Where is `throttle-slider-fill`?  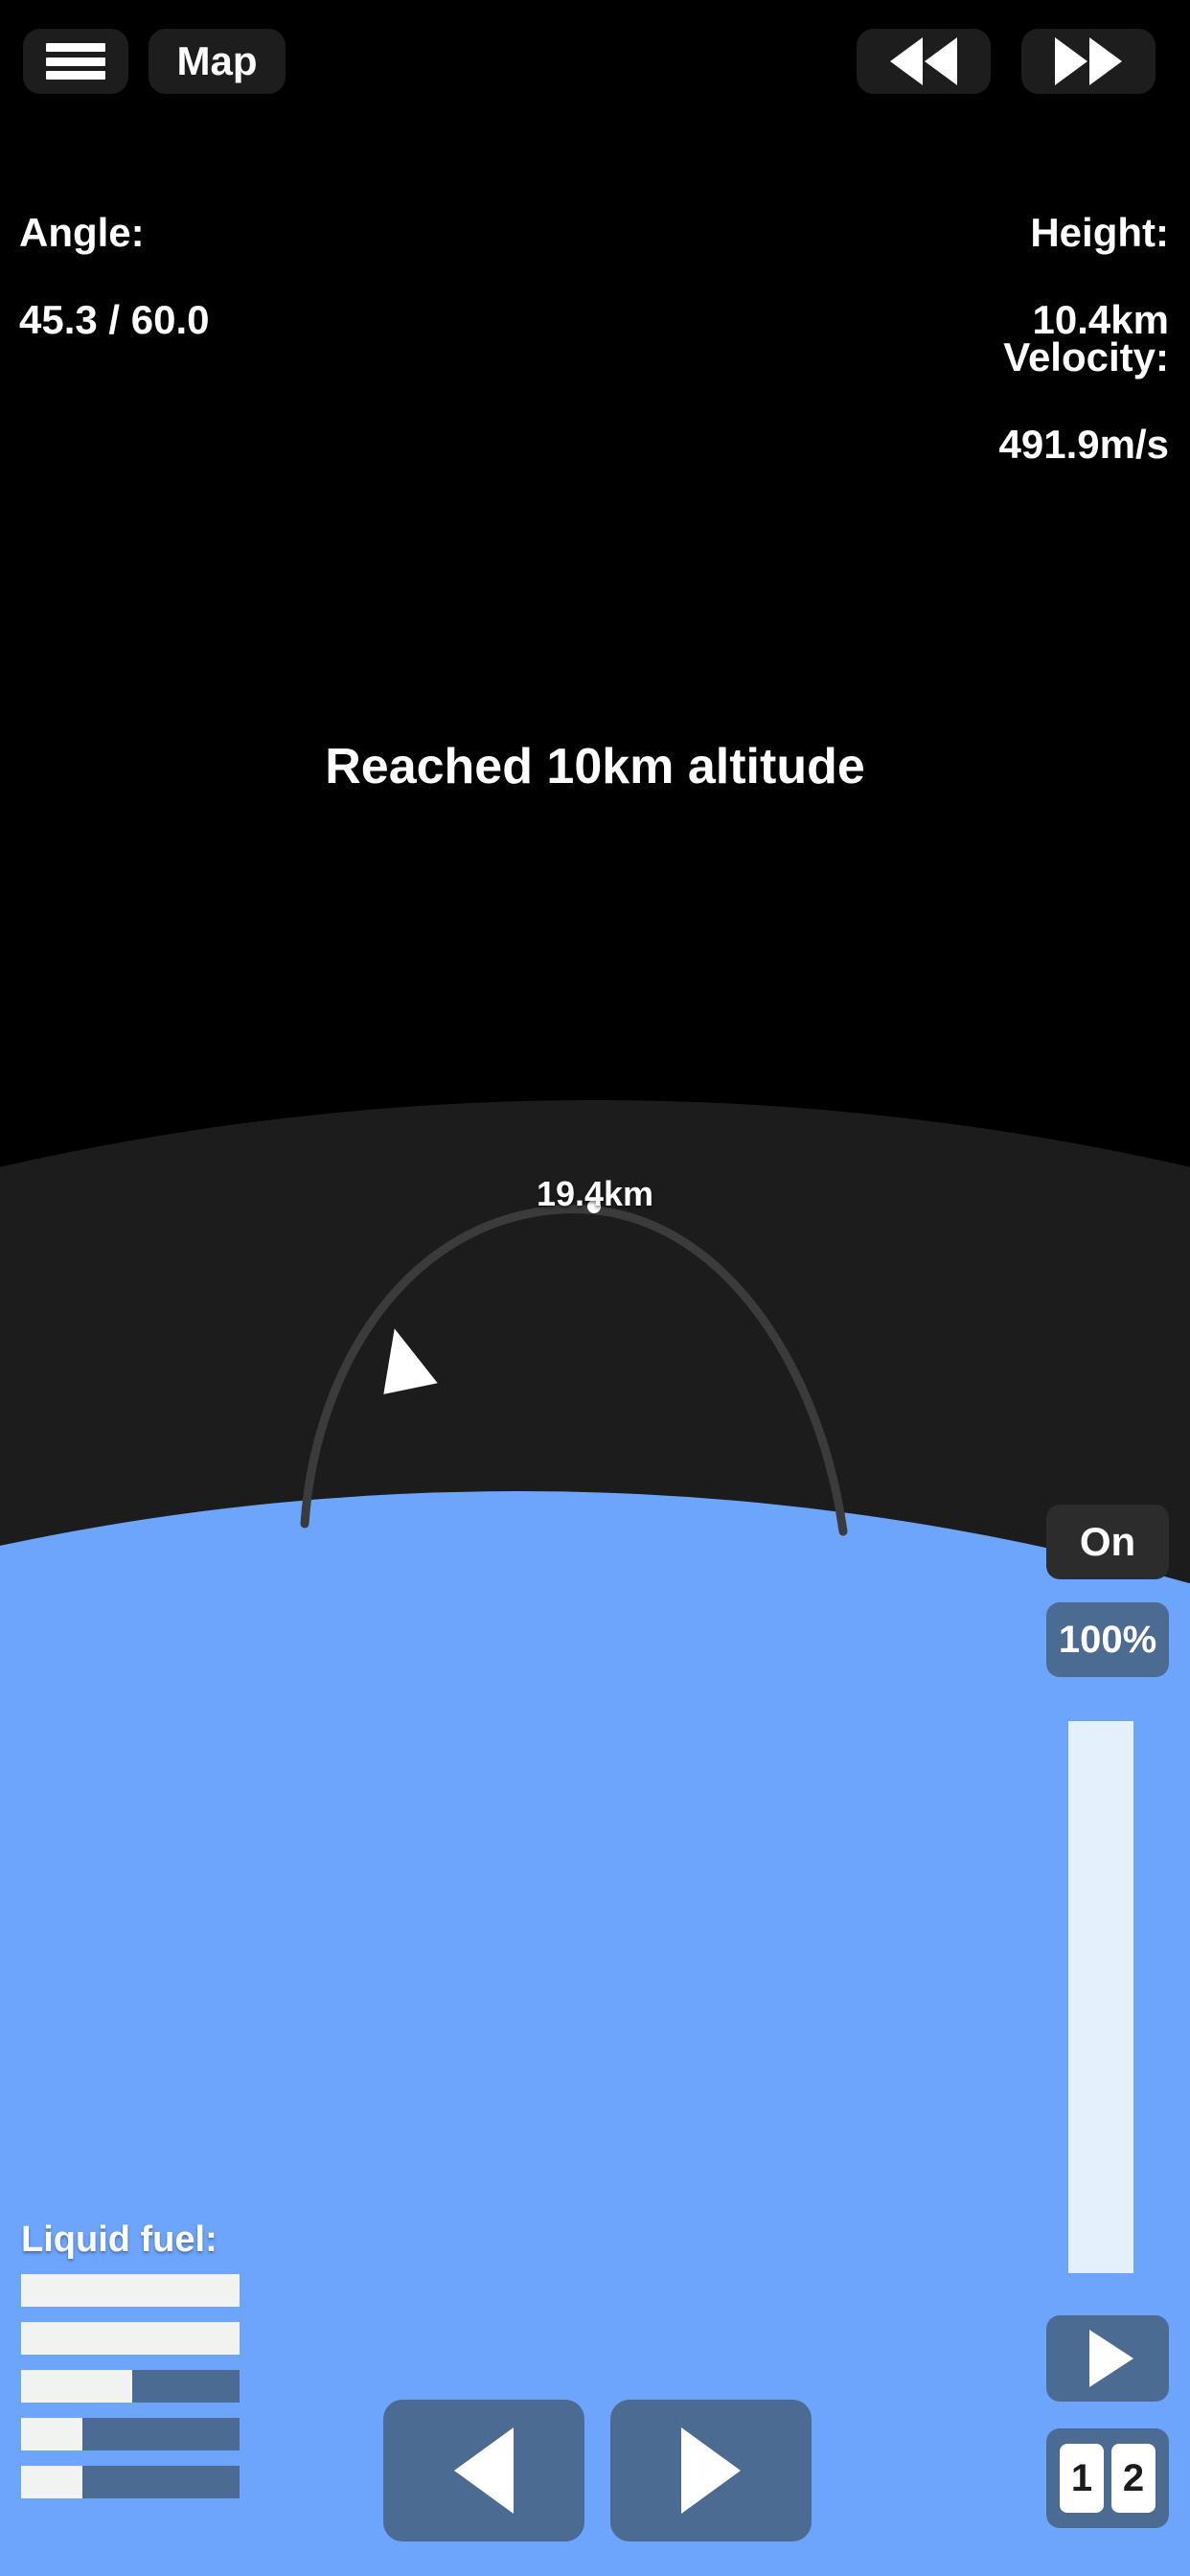
throttle-slider-fill is located at coordinates (1101, 1997).